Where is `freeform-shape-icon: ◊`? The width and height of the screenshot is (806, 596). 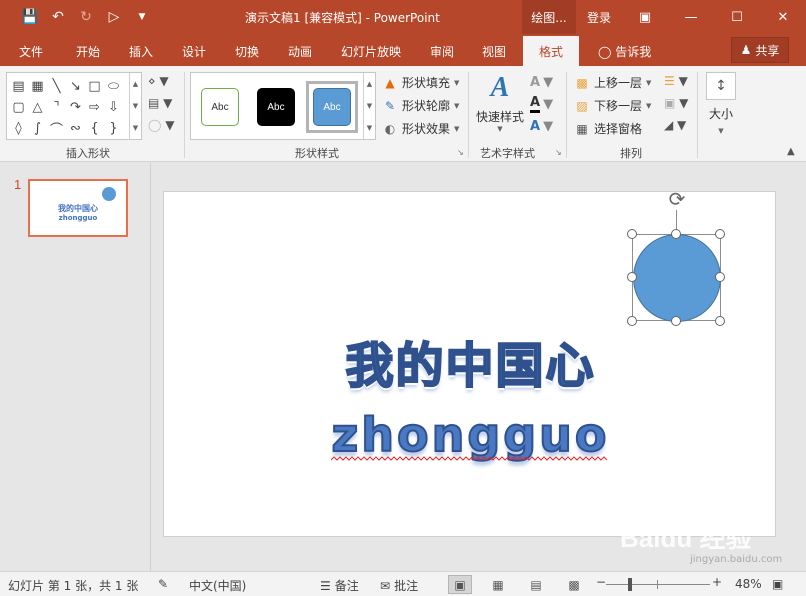 freeform-shape-icon: ◊ is located at coordinates (18, 128).